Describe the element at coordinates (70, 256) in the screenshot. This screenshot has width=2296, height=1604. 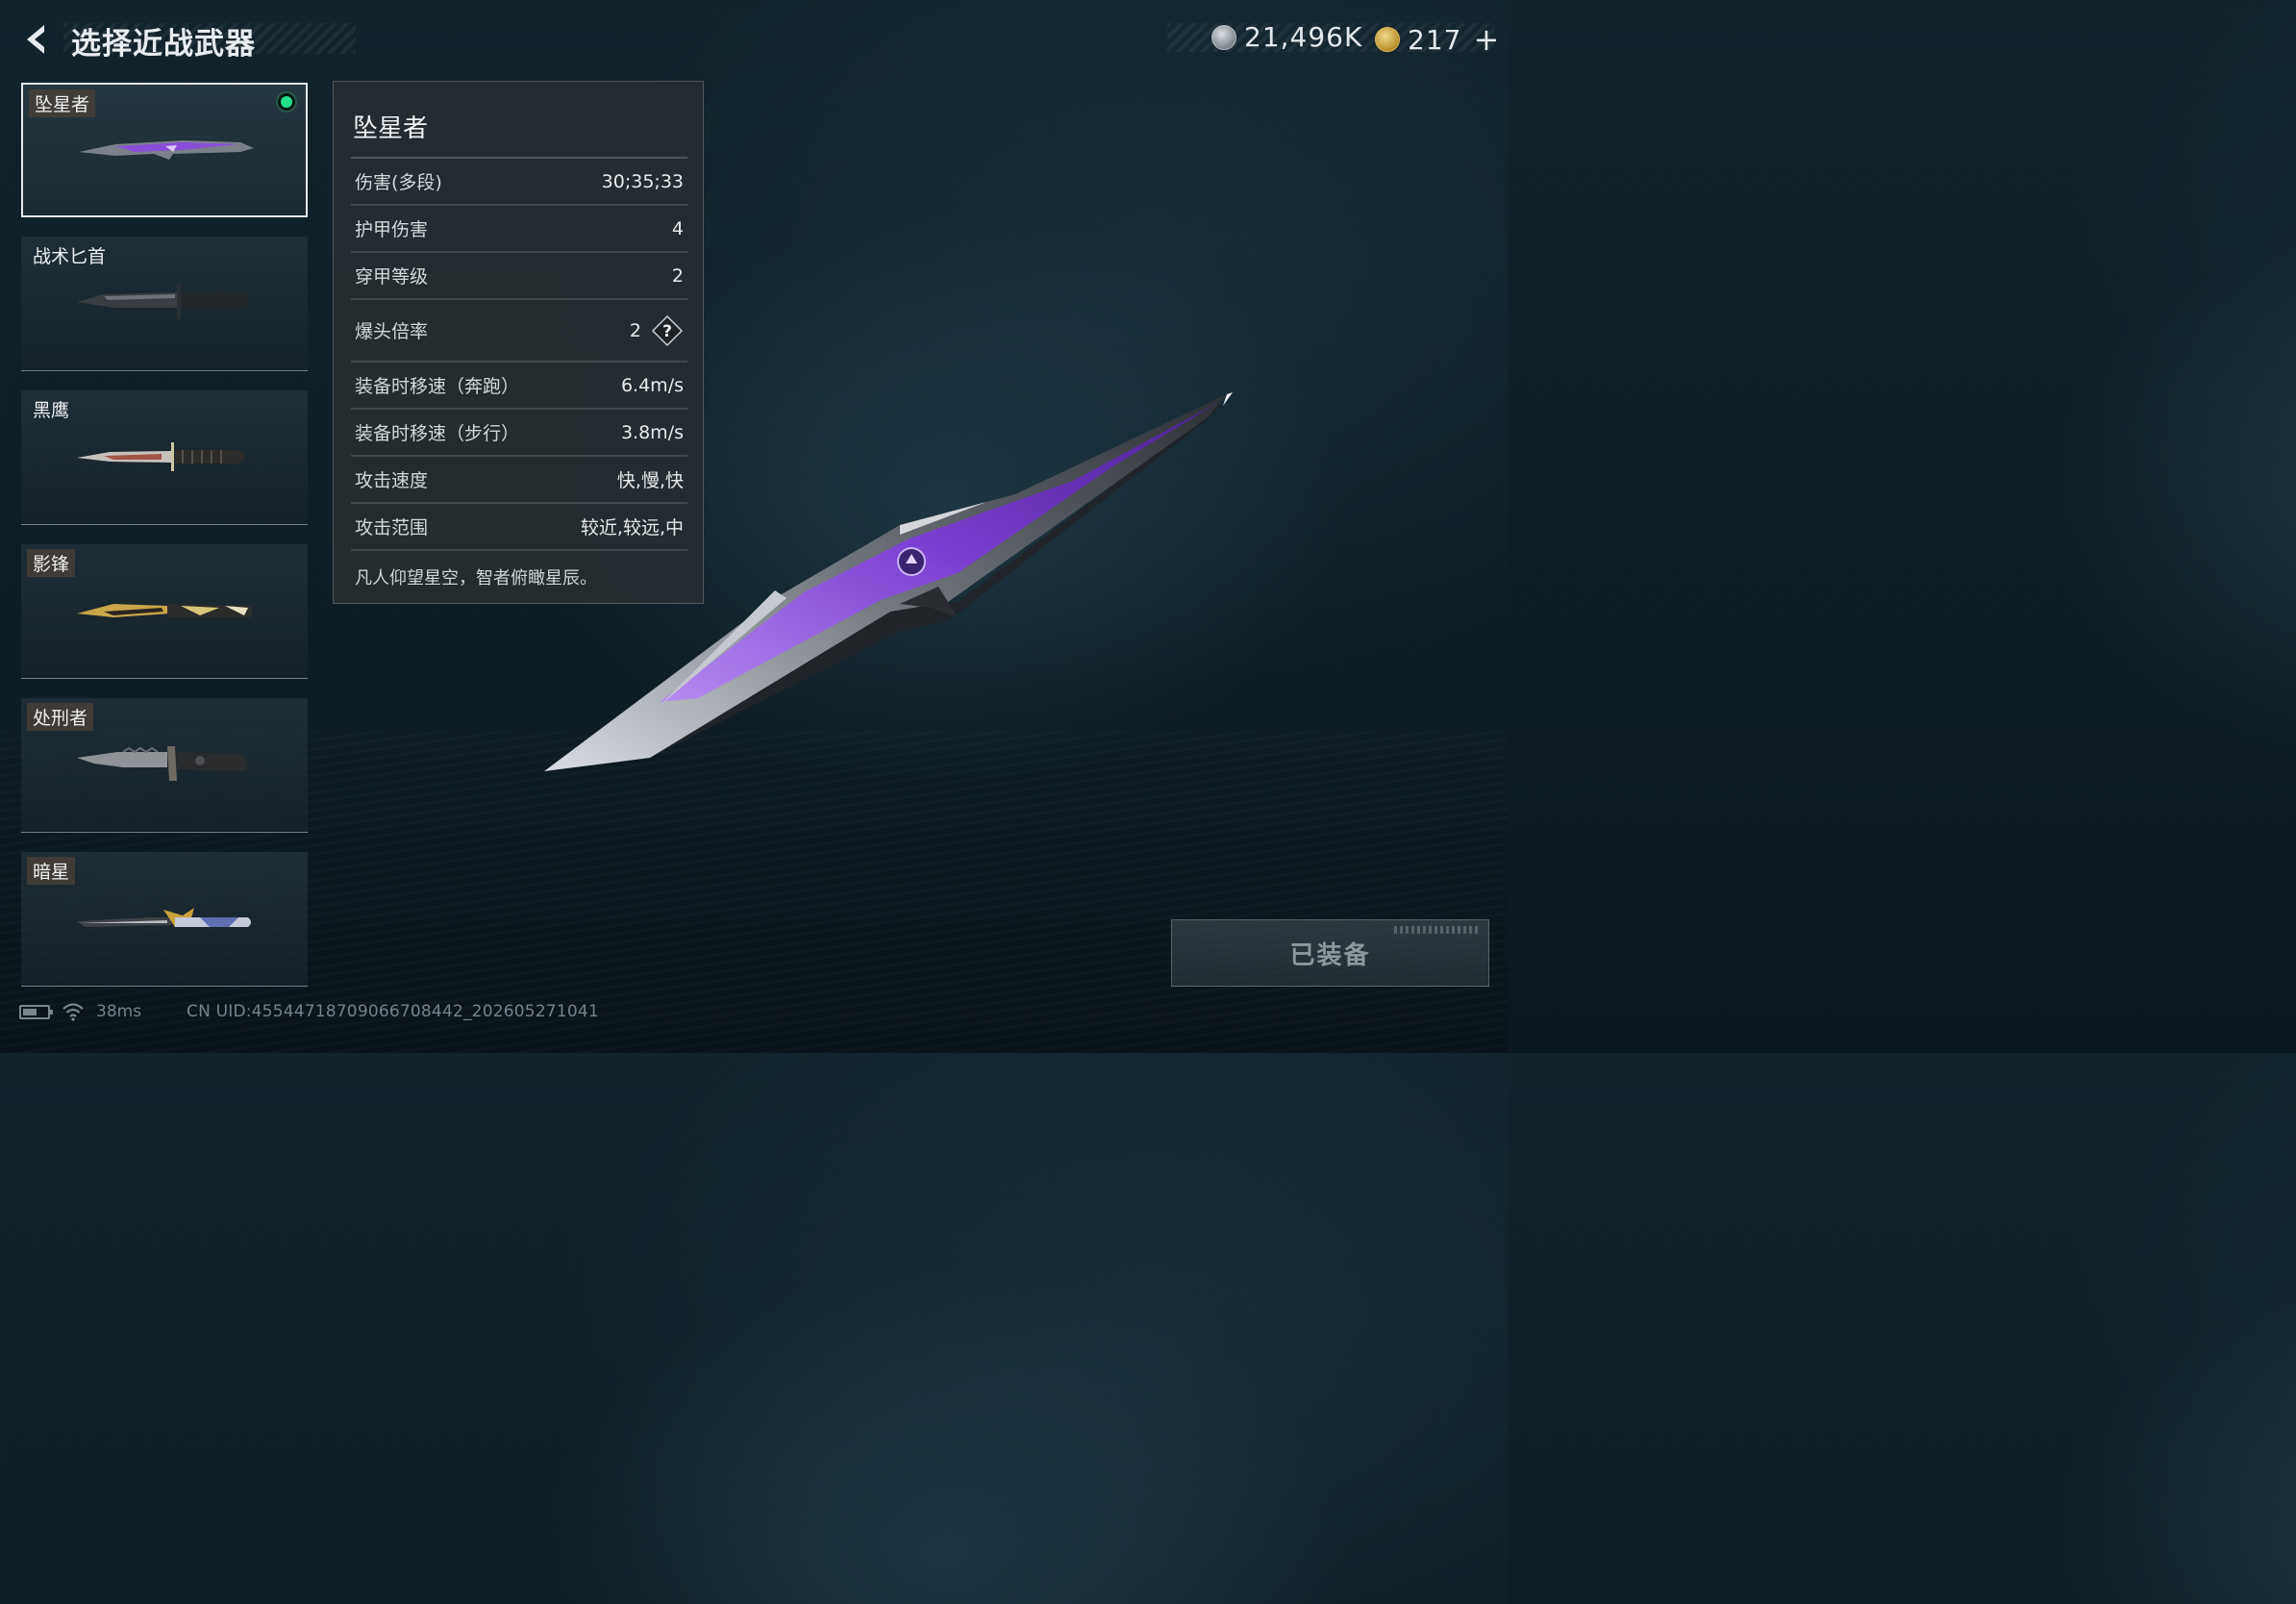
I see `weapon-name: 战术匕首` at that location.